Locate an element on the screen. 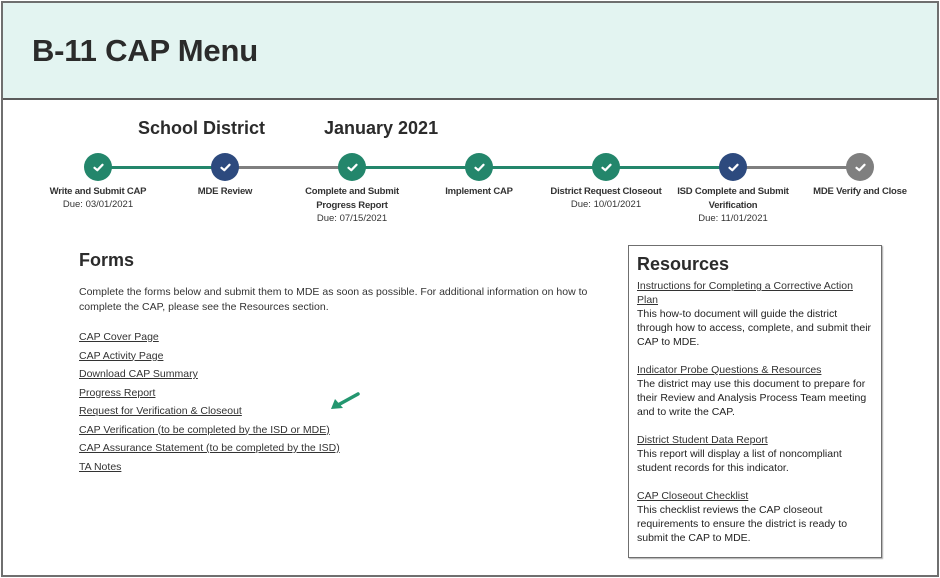  period-date: January 2021 is located at coordinates (381, 128).